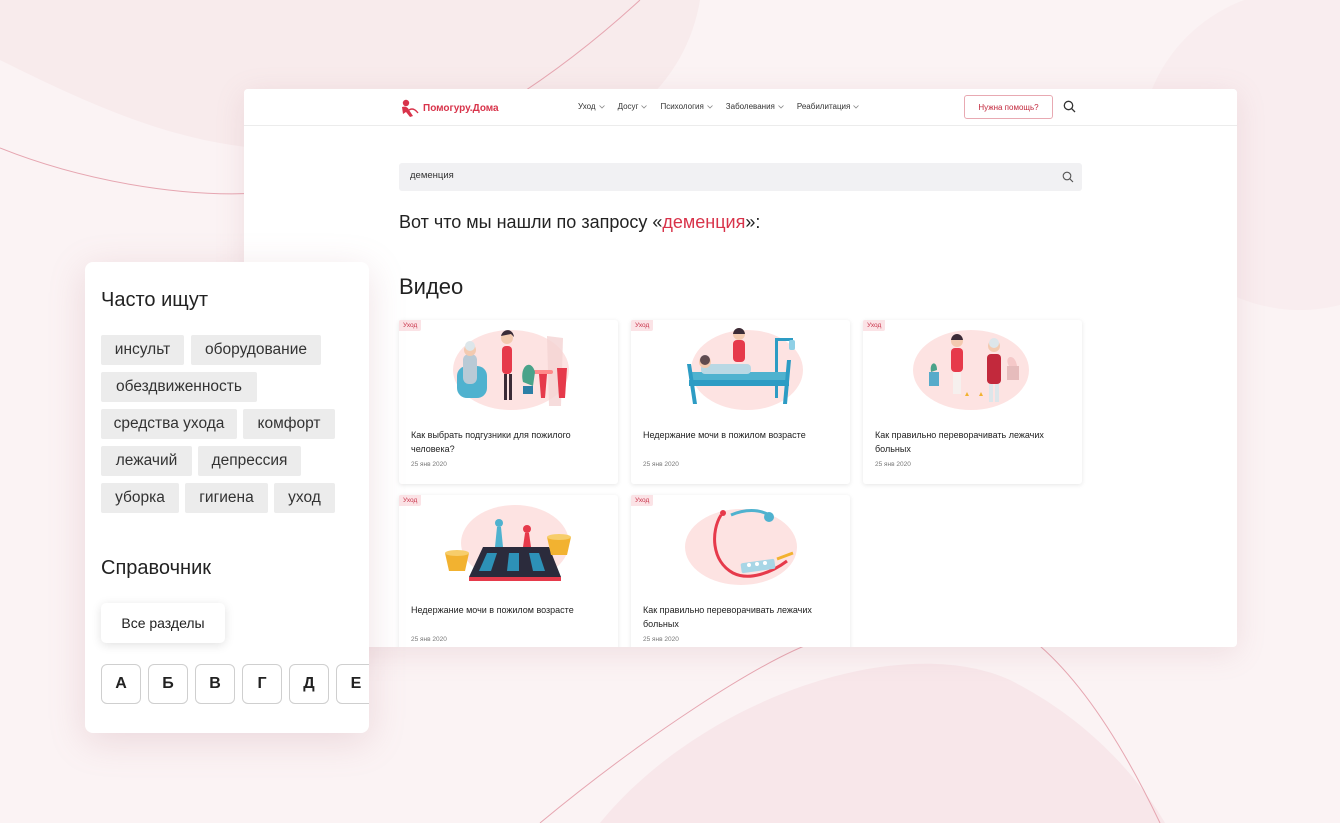 This screenshot has width=1340, height=823. What do you see at coordinates (289, 424) in the screenshot?
I see `search-chip: комфорт` at bounding box center [289, 424].